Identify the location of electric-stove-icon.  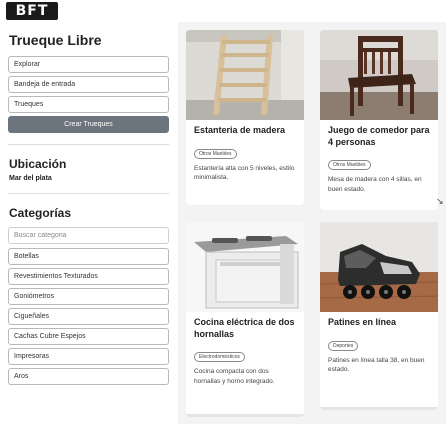
(245, 267).